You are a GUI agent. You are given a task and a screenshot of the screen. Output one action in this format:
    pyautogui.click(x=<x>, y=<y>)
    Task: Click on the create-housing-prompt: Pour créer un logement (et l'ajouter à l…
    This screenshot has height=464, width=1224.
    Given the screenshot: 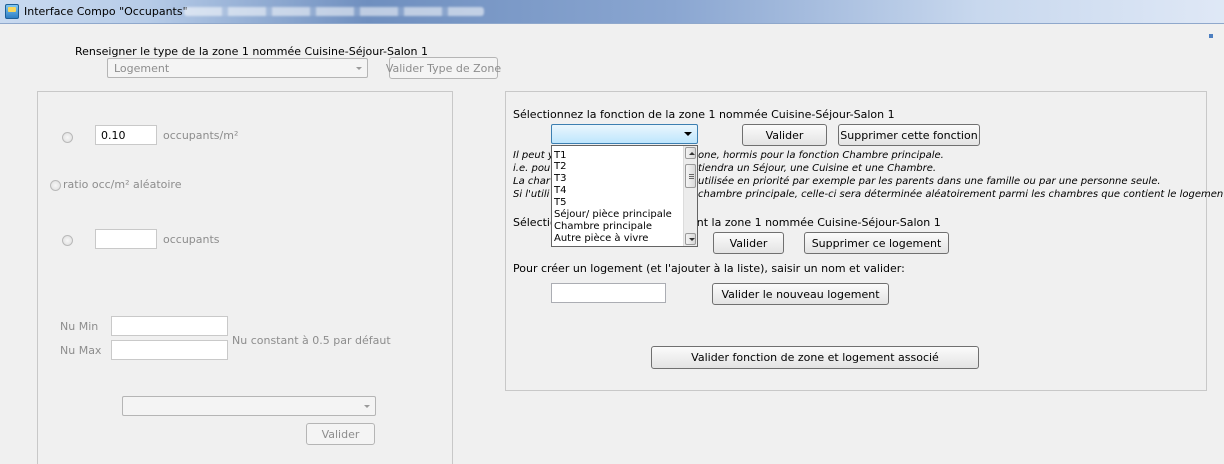 What is the action you would take?
    pyautogui.click(x=709, y=268)
    